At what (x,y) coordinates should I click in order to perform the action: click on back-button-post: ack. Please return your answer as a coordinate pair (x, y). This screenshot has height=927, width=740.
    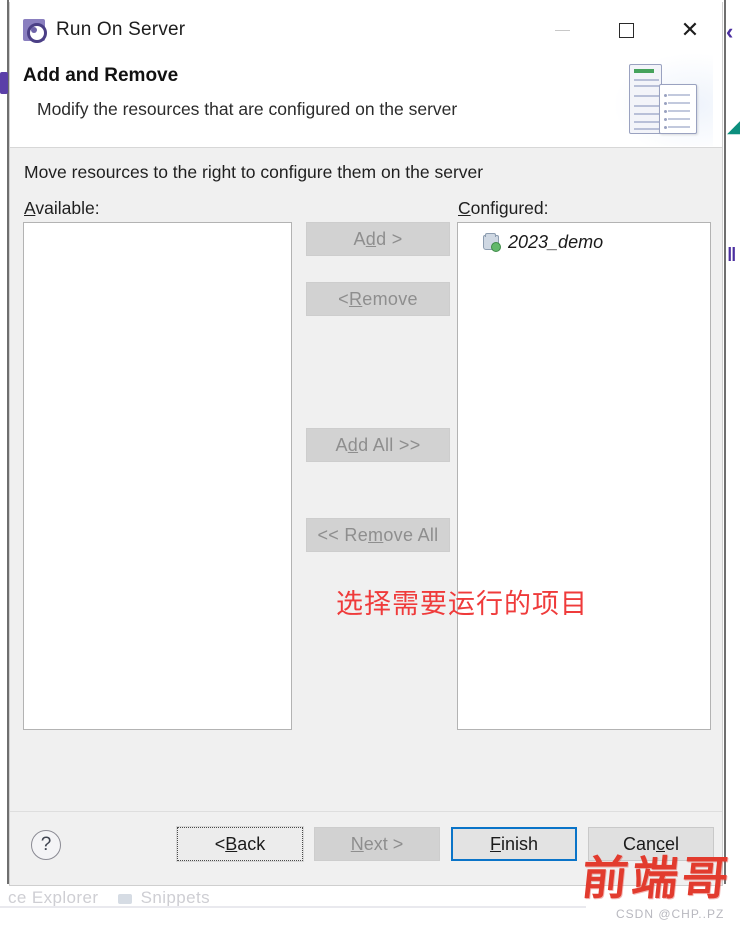
    Looking at the image, I should click on (251, 843).